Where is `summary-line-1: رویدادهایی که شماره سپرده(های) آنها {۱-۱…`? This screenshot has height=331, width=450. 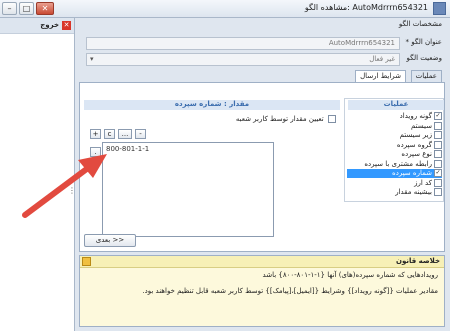
summary-line-1: رویدادهایی که شماره سپرده(های) آنها {۱-۱… is located at coordinates (350, 275).